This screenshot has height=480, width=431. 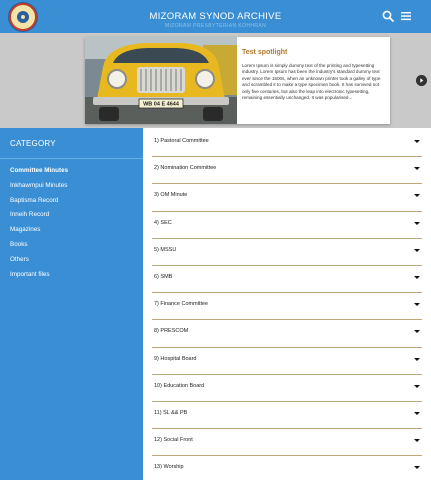 What do you see at coordinates (287, 416) in the screenshot?
I see `accordion-row: 11) SL && PB` at bounding box center [287, 416].